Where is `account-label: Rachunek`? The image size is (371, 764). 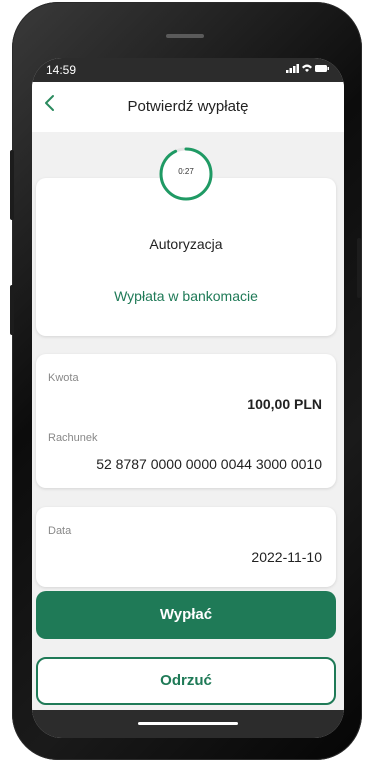 account-label: Rachunek is located at coordinates (73, 438).